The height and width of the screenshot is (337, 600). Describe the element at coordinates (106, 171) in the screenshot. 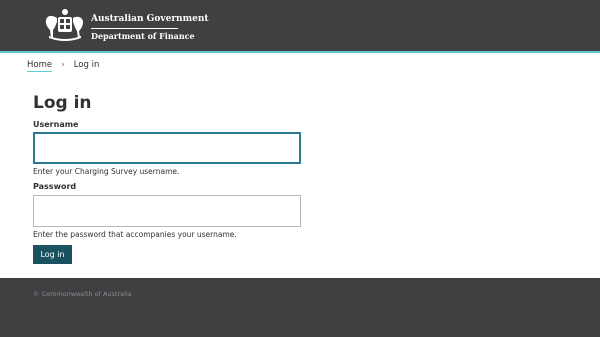

I see `username-help-text: Enter your Charging Survey username.` at that location.